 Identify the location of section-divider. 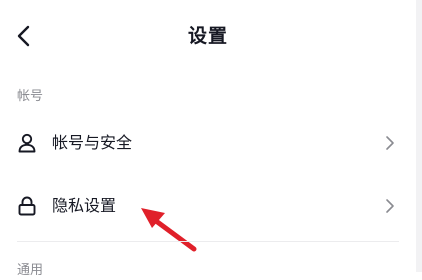
(208, 241).